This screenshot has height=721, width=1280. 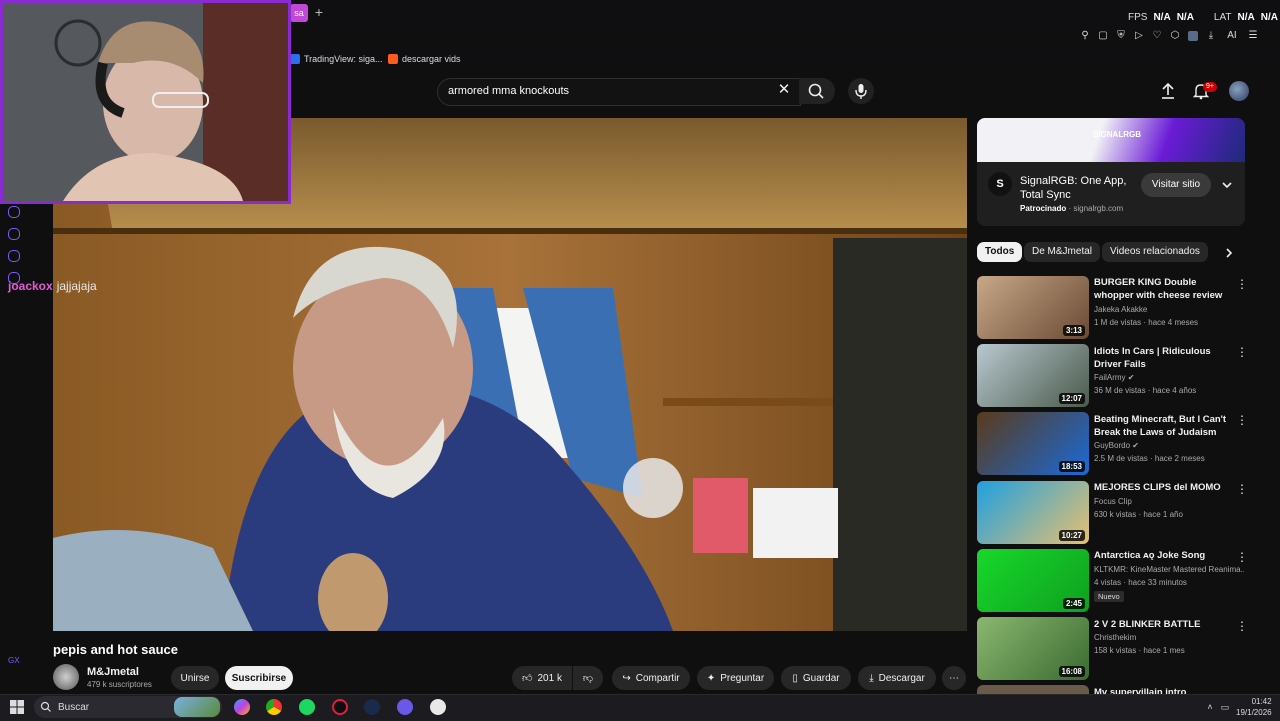 What do you see at coordinates (1225, 707) in the screenshot?
I see `network-icon: ▭` at bounding box center [1225, 707].